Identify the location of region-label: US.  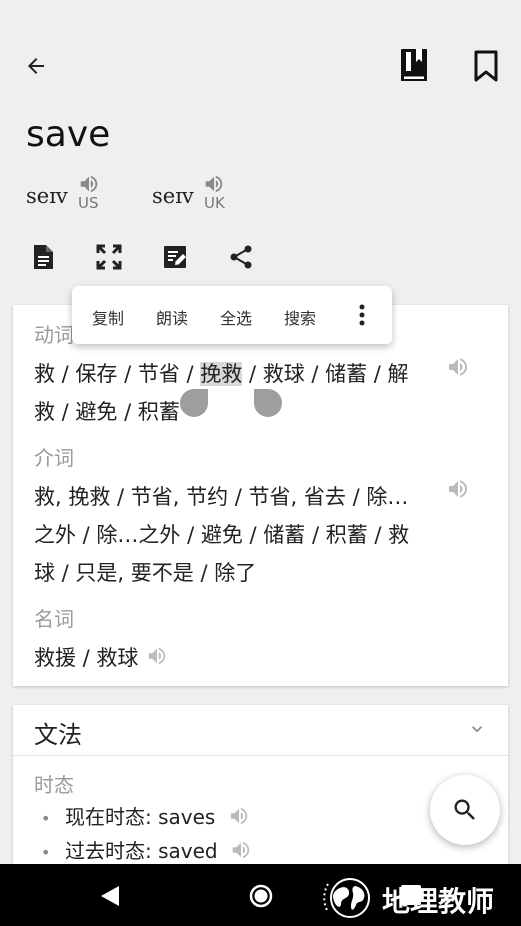
(88, 203).